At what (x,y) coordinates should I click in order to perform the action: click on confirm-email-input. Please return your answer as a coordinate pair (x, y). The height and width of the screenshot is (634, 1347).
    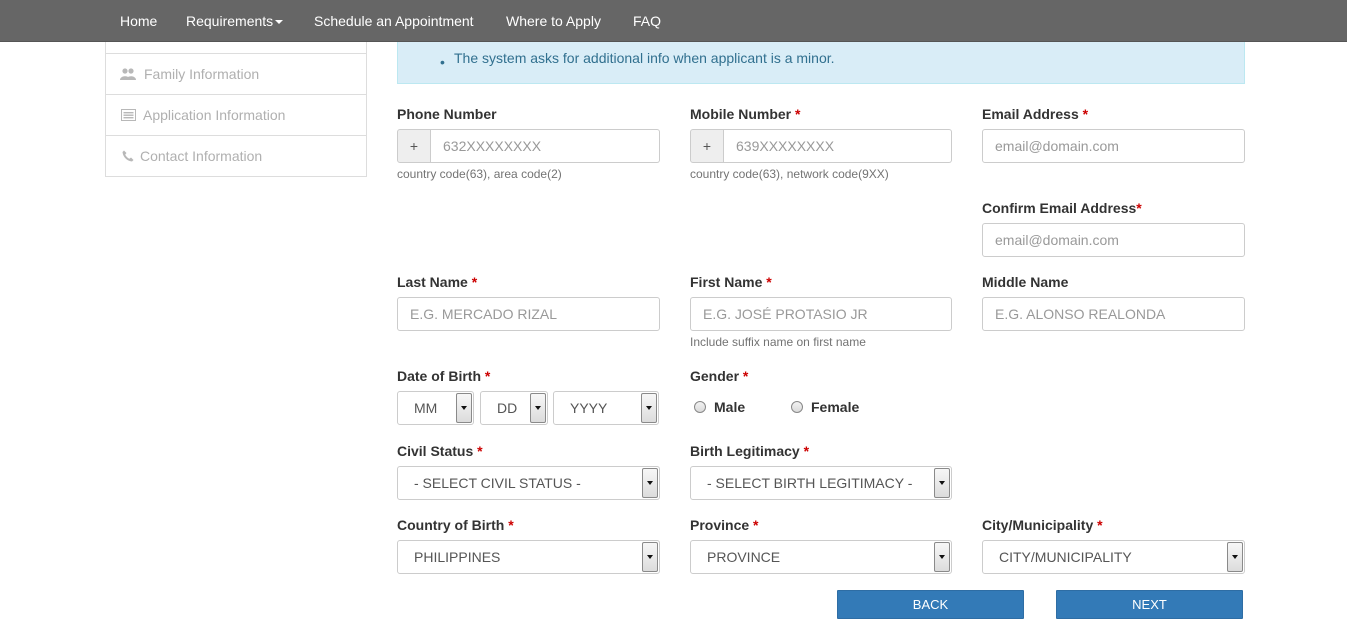
    Looking at the image, I should click on (1113, 240).